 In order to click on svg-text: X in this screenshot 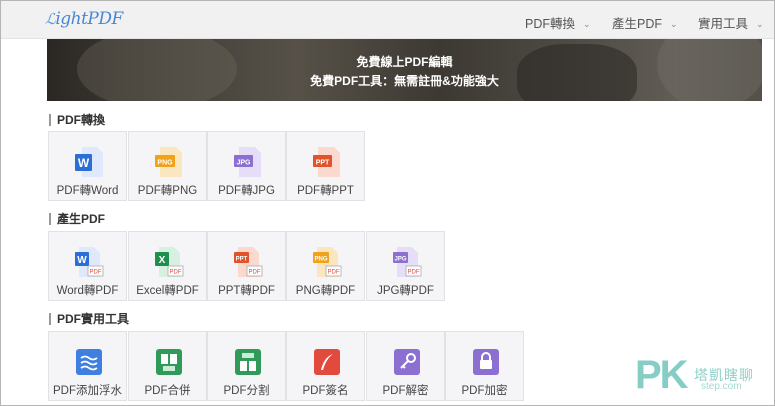, I will do `click(162, 260)`.